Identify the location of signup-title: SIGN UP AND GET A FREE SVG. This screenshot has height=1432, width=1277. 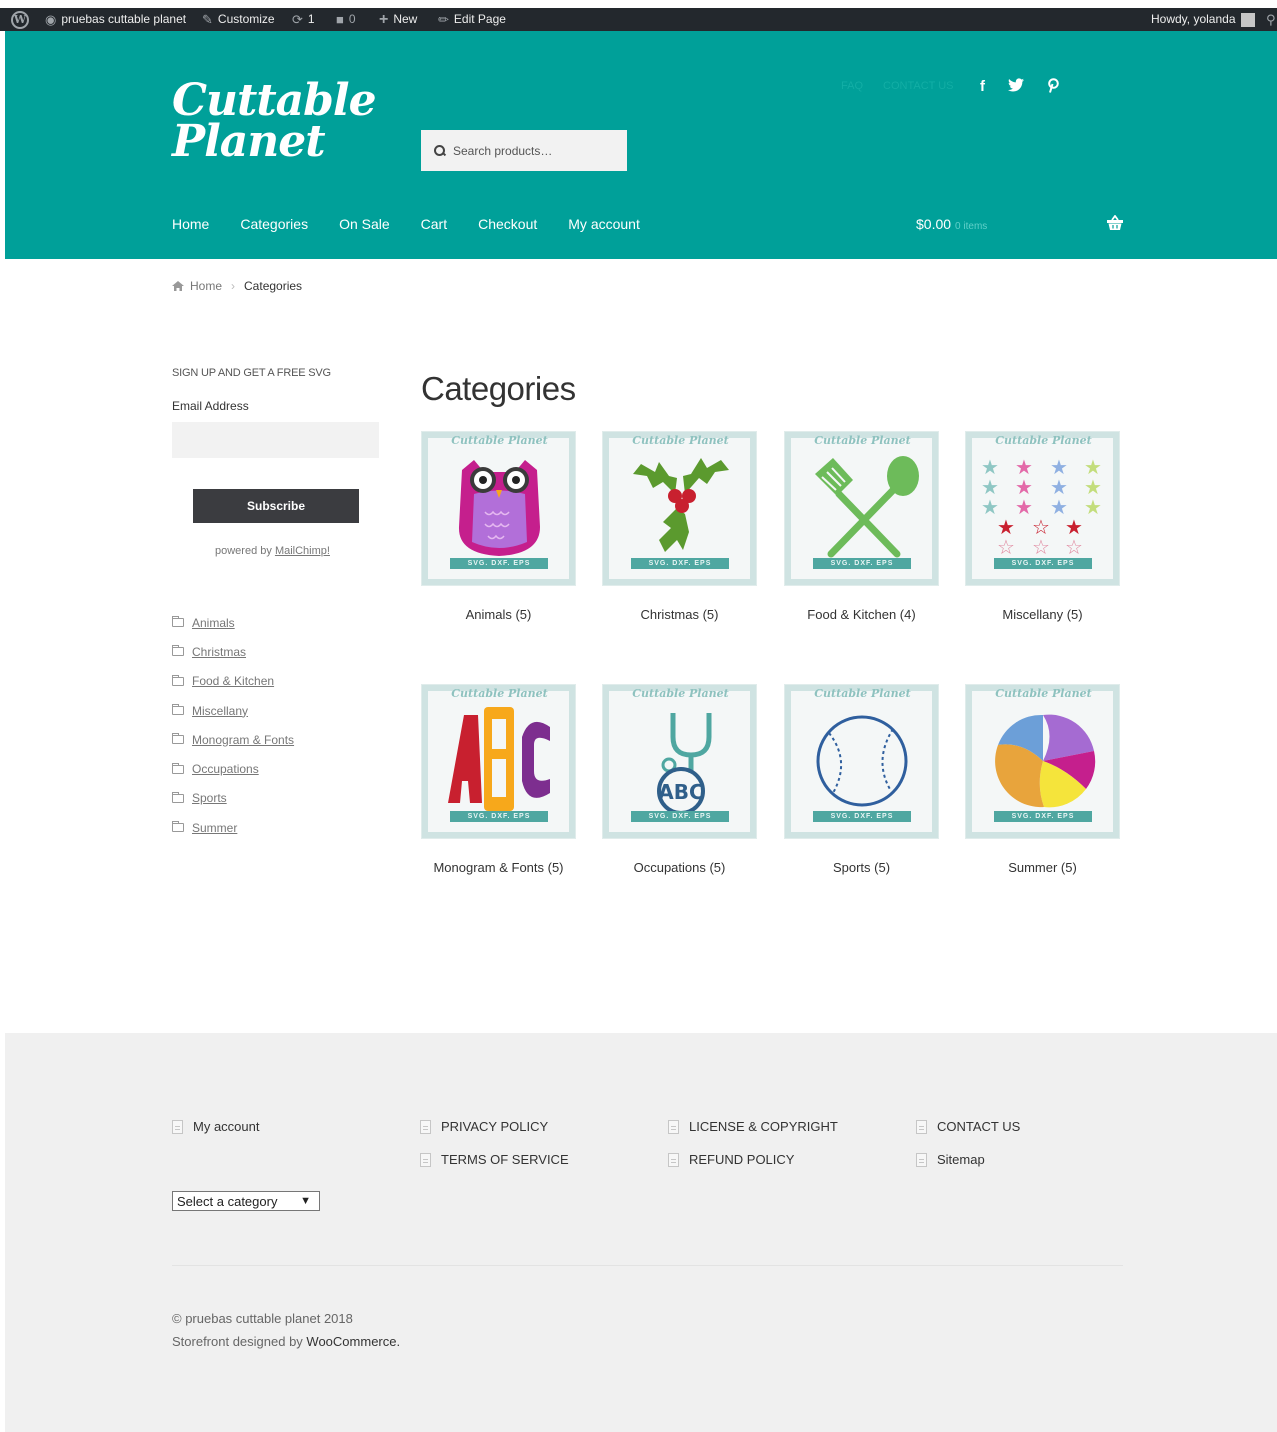
(251, 373).